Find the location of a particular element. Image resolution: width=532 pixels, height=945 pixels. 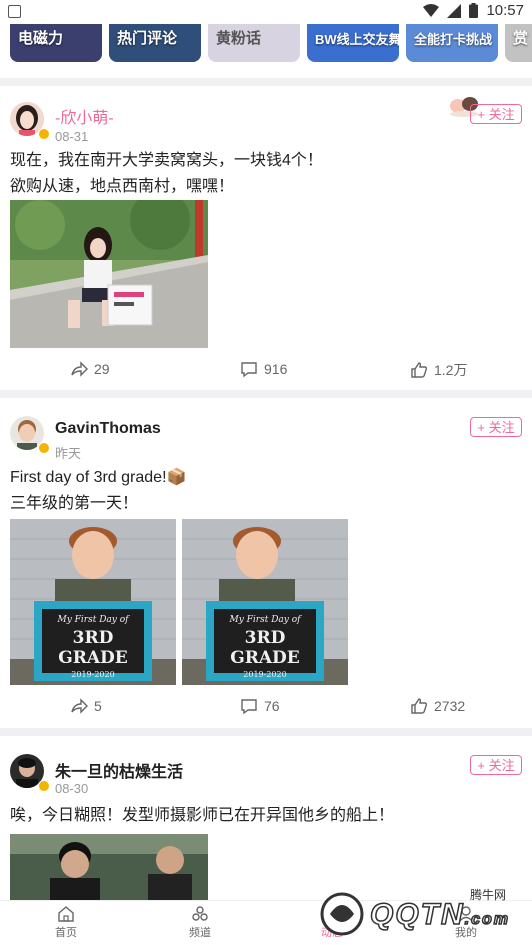

watermark-text: QQTN is located at coordinates (417, 914).